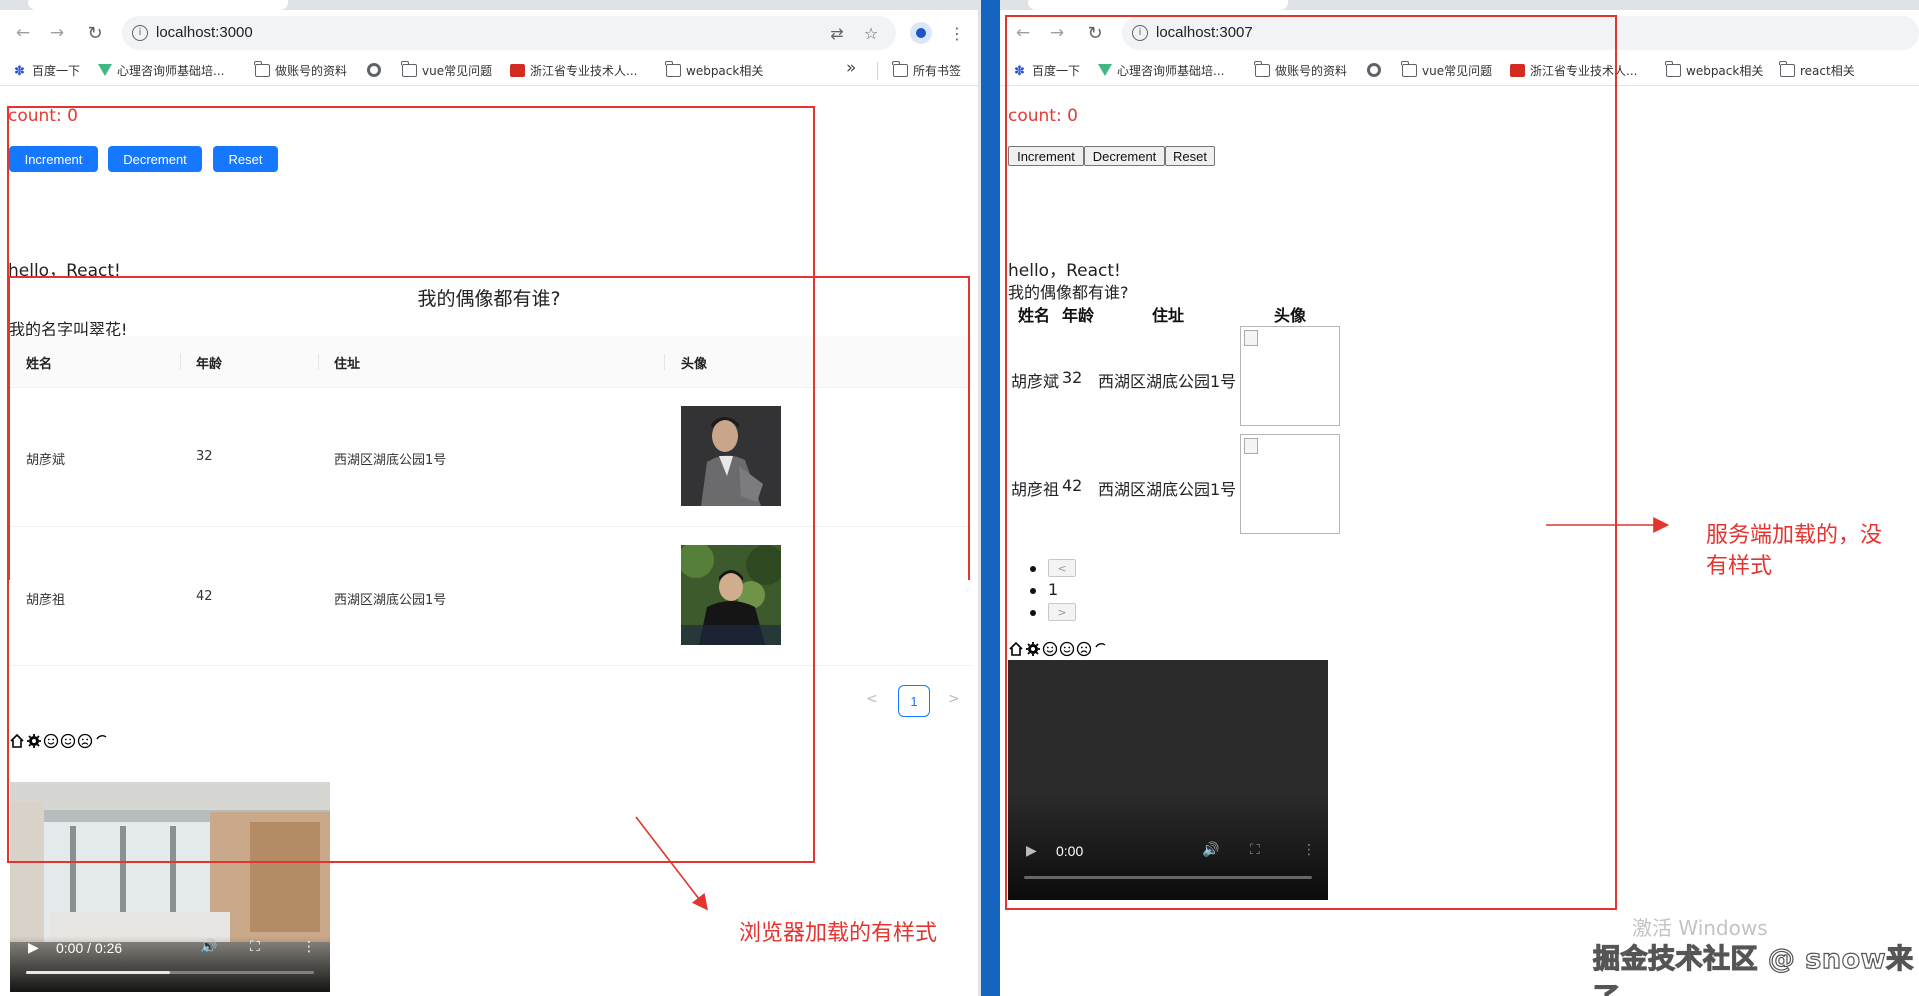 This screenshot has width=1919, height=996. Describe the element at coordinates (509, 33) in the screenshot. I see `address-bar: i localhost:3000 ⇄ ☆` at that location.